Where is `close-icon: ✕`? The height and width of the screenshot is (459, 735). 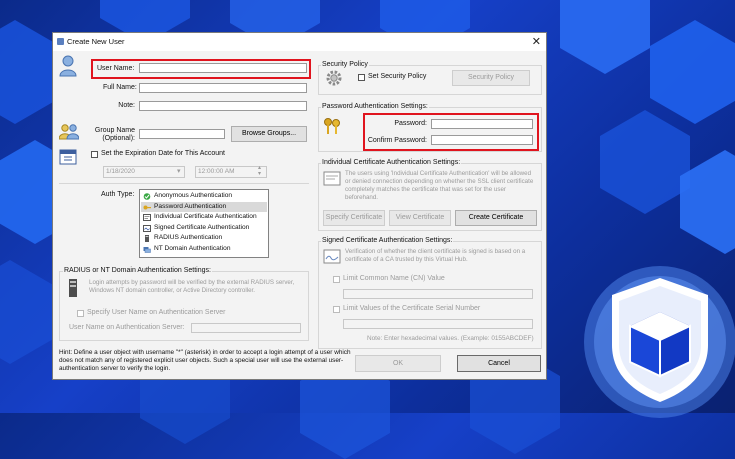 close-icon: ✕ is located at coordinates (536, 41).